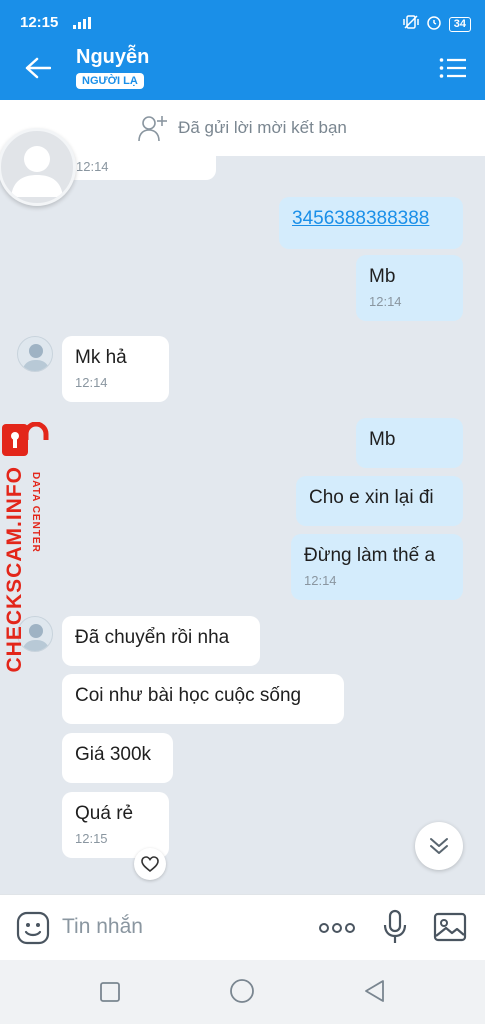  I want to click on react-button, so click(150, 864).